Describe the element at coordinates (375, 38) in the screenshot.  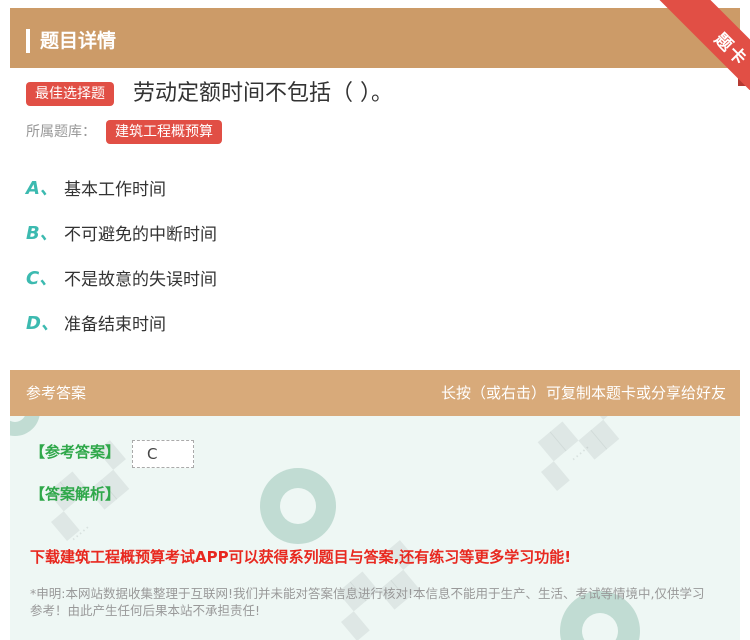
I see `card-header: 题目详情` at that location.